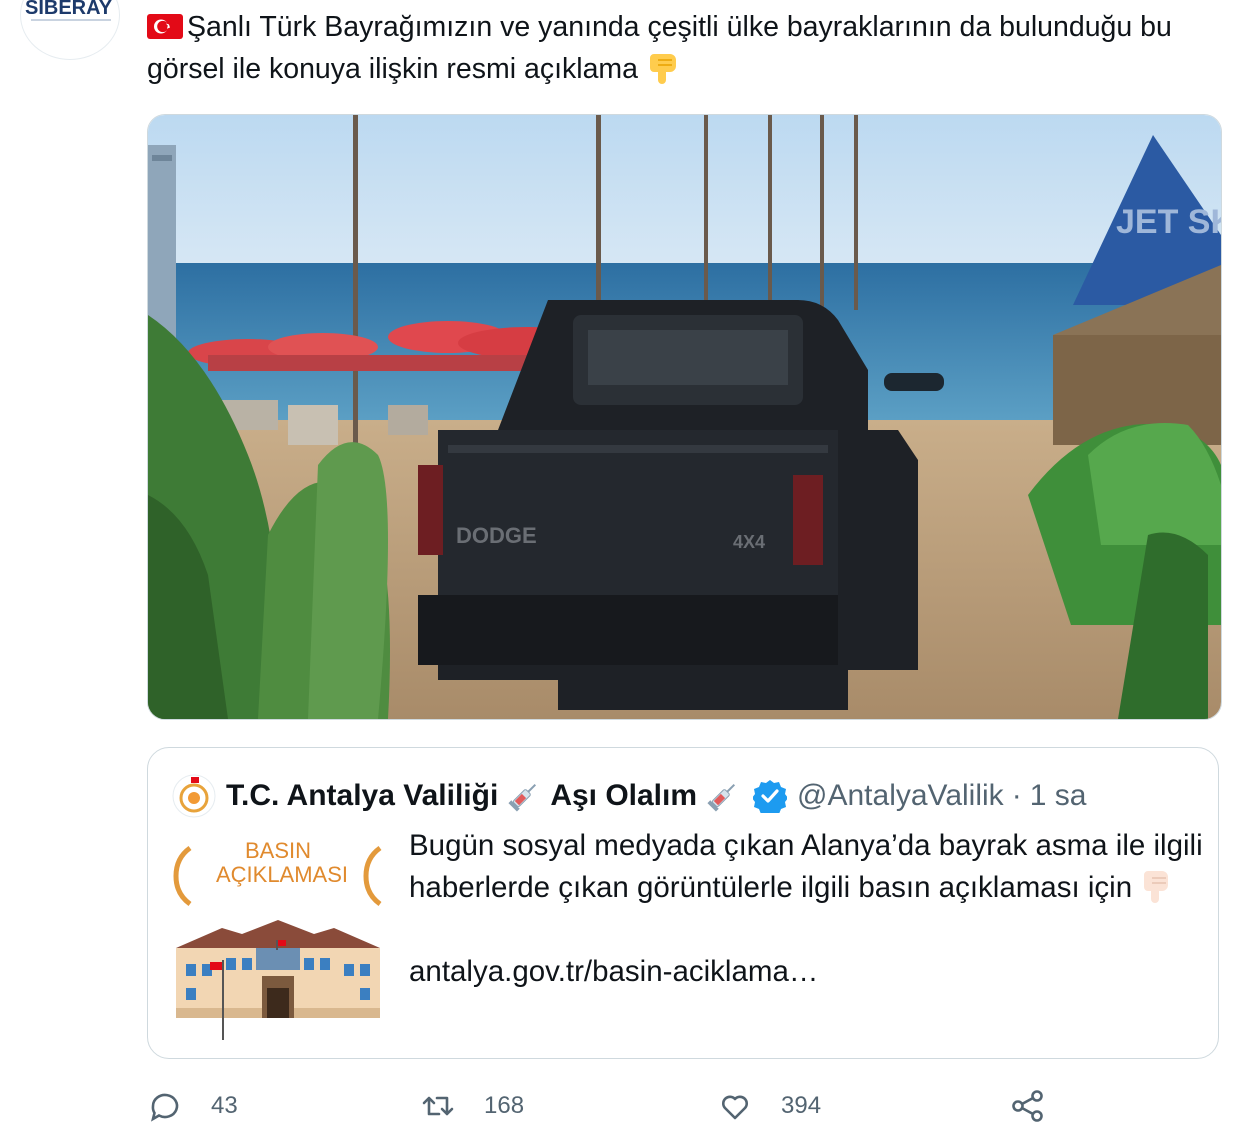 The width and height of the screenshot is (1243, 1128). What do you see at coordinates (900, 796) in the screenshot?
I see `quoted-handle: @AntalyaValilik` at bounding box center [900, 796].